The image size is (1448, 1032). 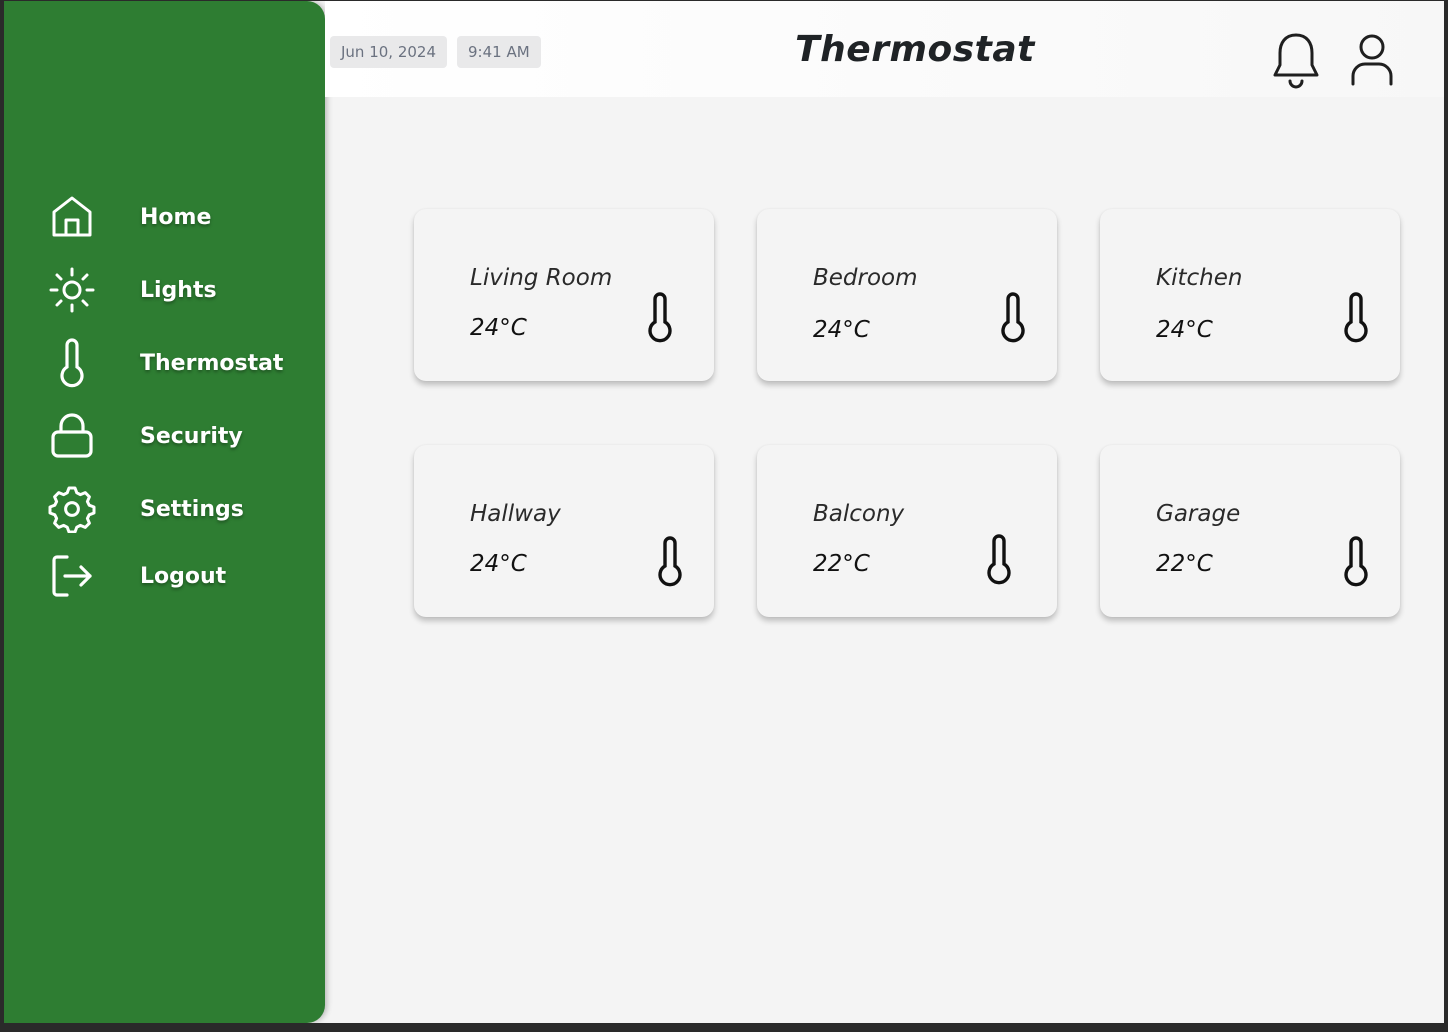 I want to click on sidebar-item-security: Security, so click(x=164, y=436).